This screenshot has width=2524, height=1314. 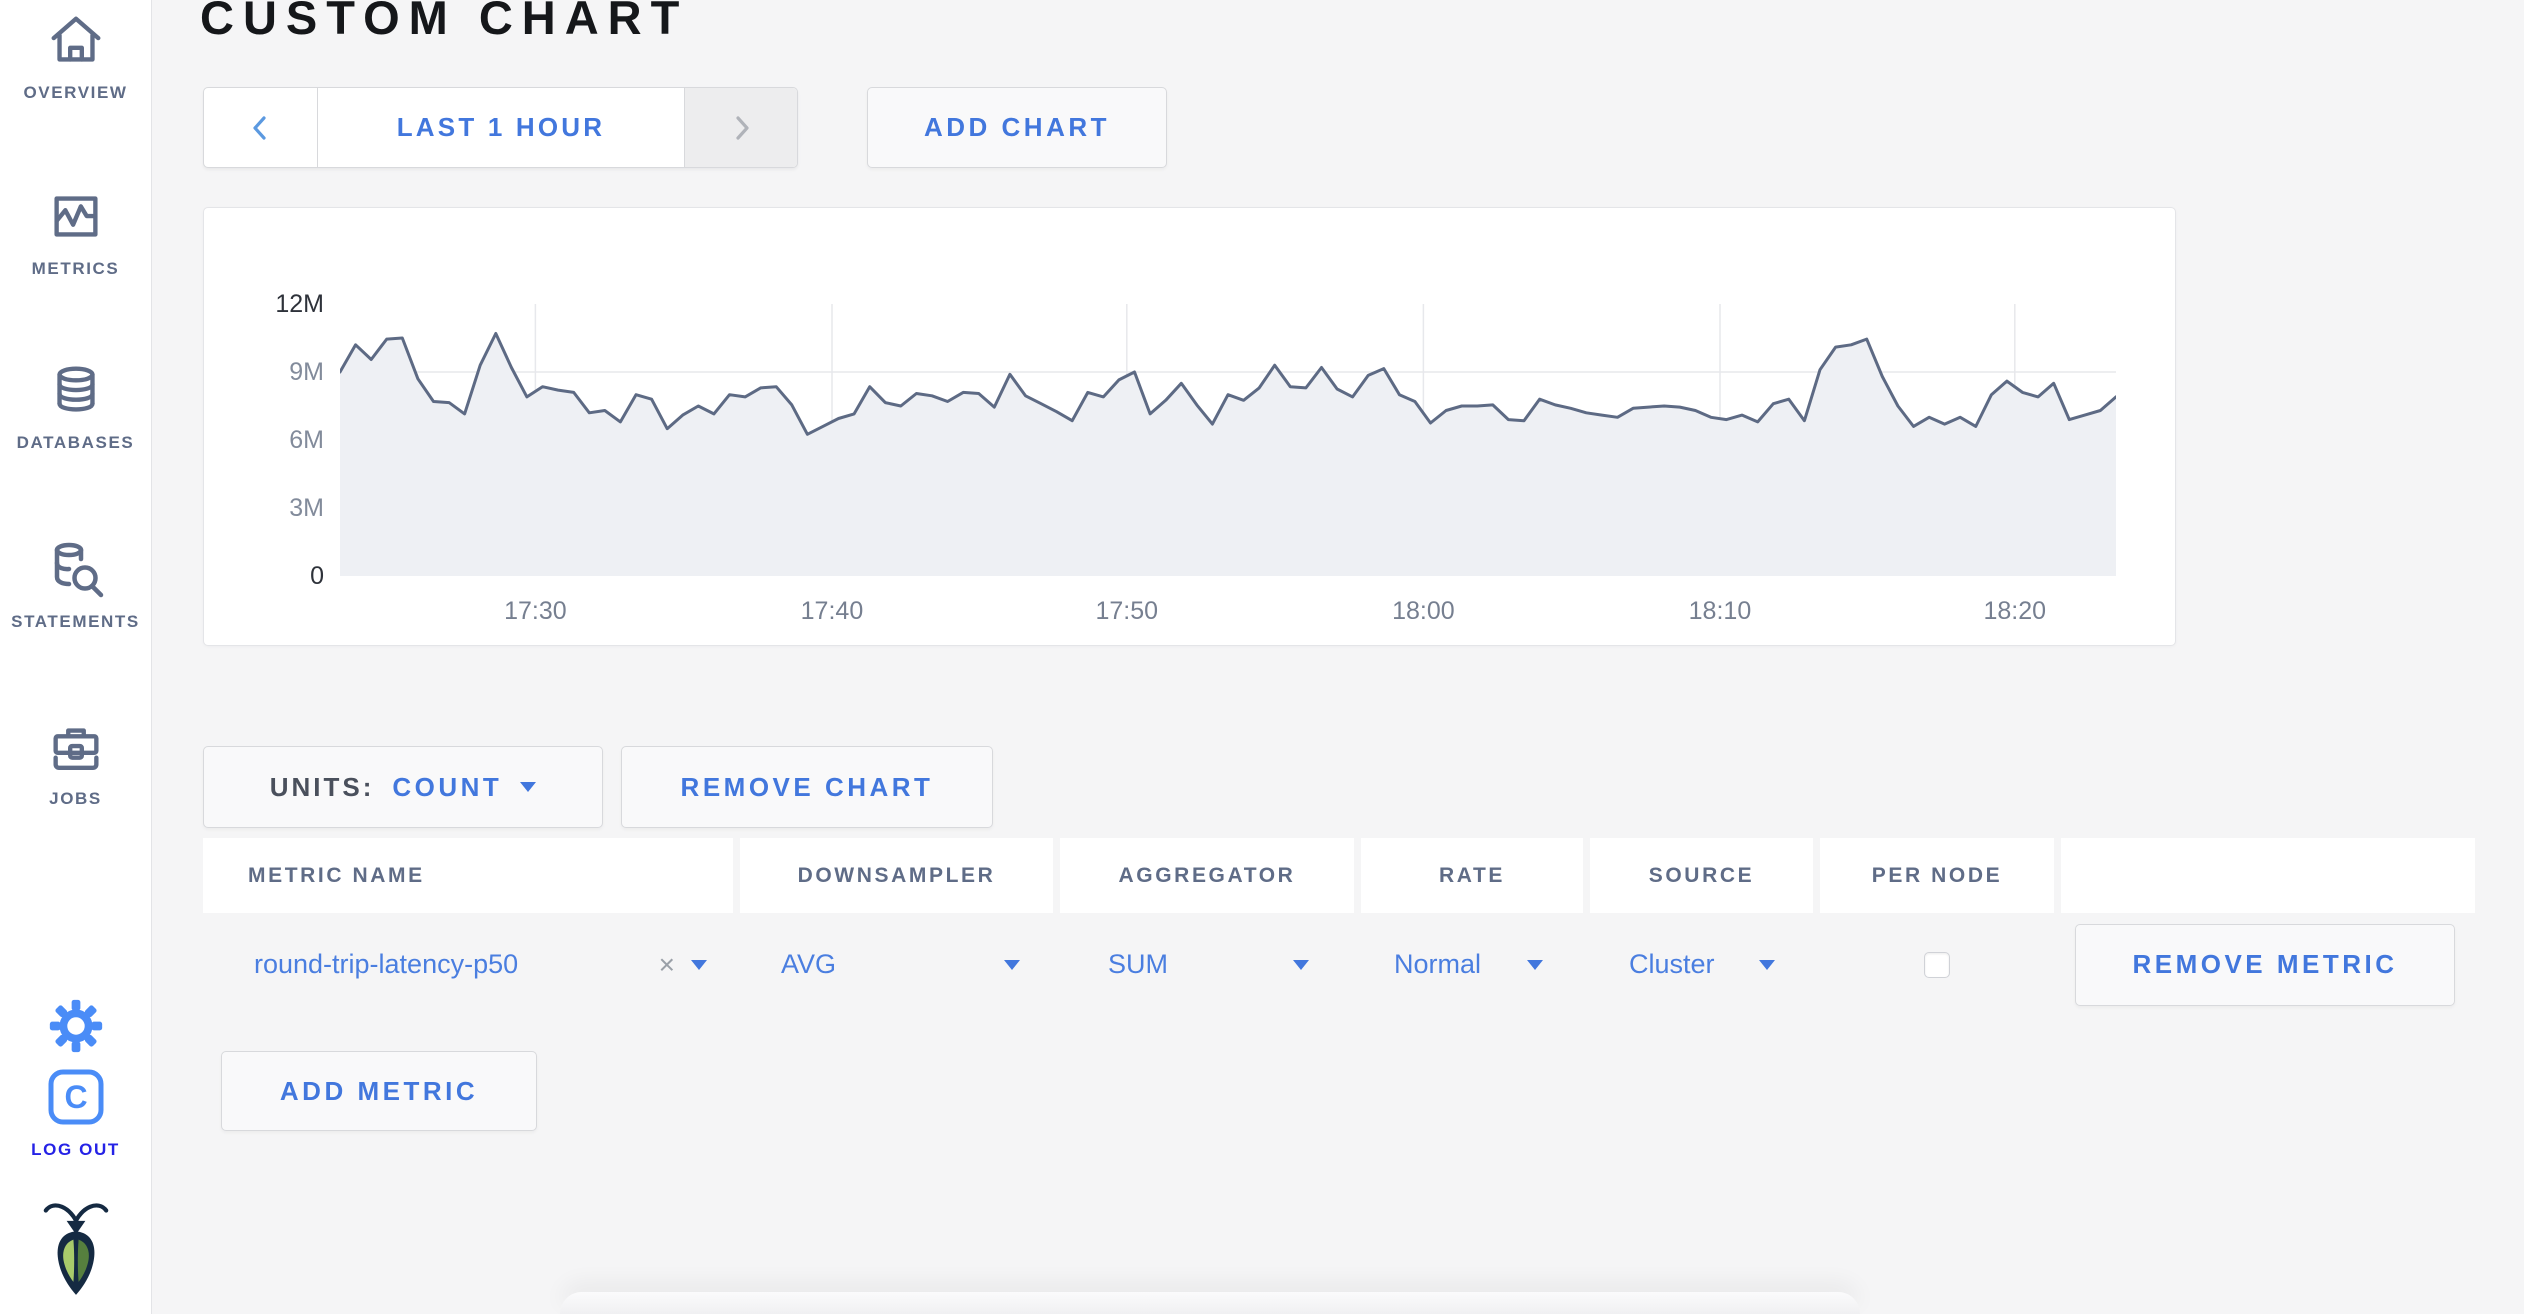 What do you see at coordinates (1207, 875) in the screenshot?
I see `column-header-aggregator: AGGREGATOR` at bounding box center [1207, 875].